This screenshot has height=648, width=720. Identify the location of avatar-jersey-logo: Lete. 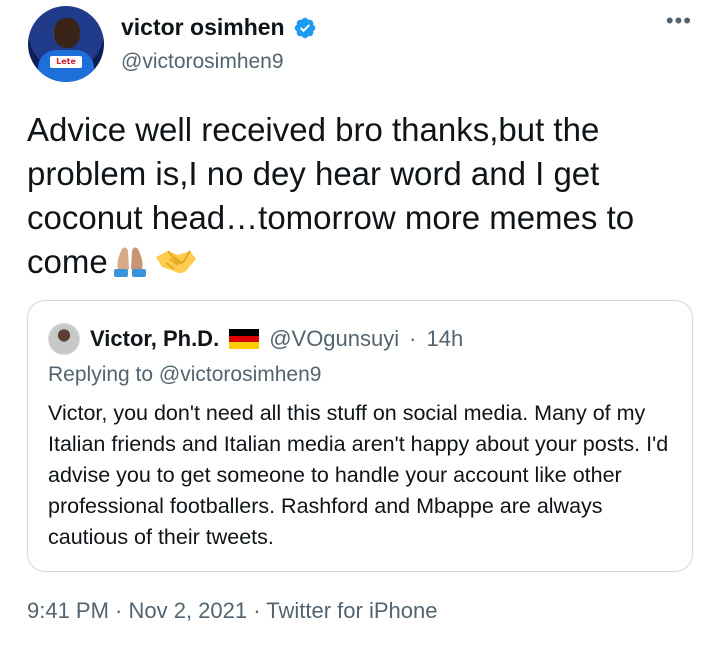
(66, 62).